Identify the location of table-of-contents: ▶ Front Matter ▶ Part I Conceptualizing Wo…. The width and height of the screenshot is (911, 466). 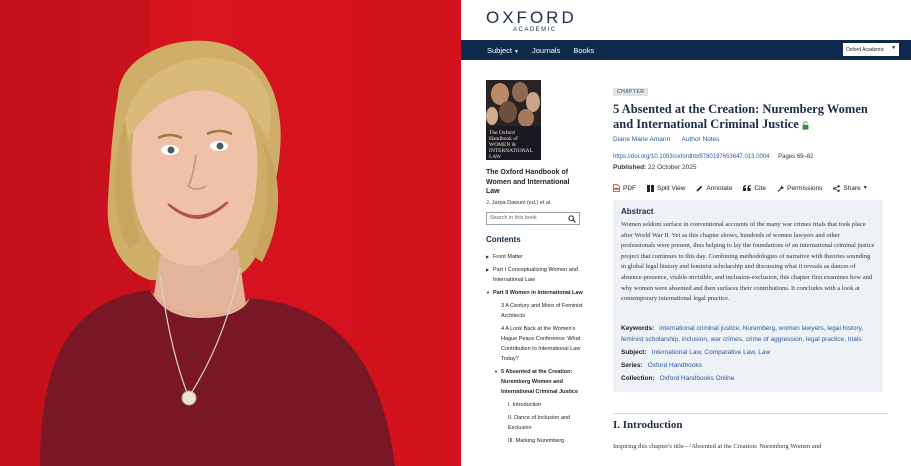
(536, 349).